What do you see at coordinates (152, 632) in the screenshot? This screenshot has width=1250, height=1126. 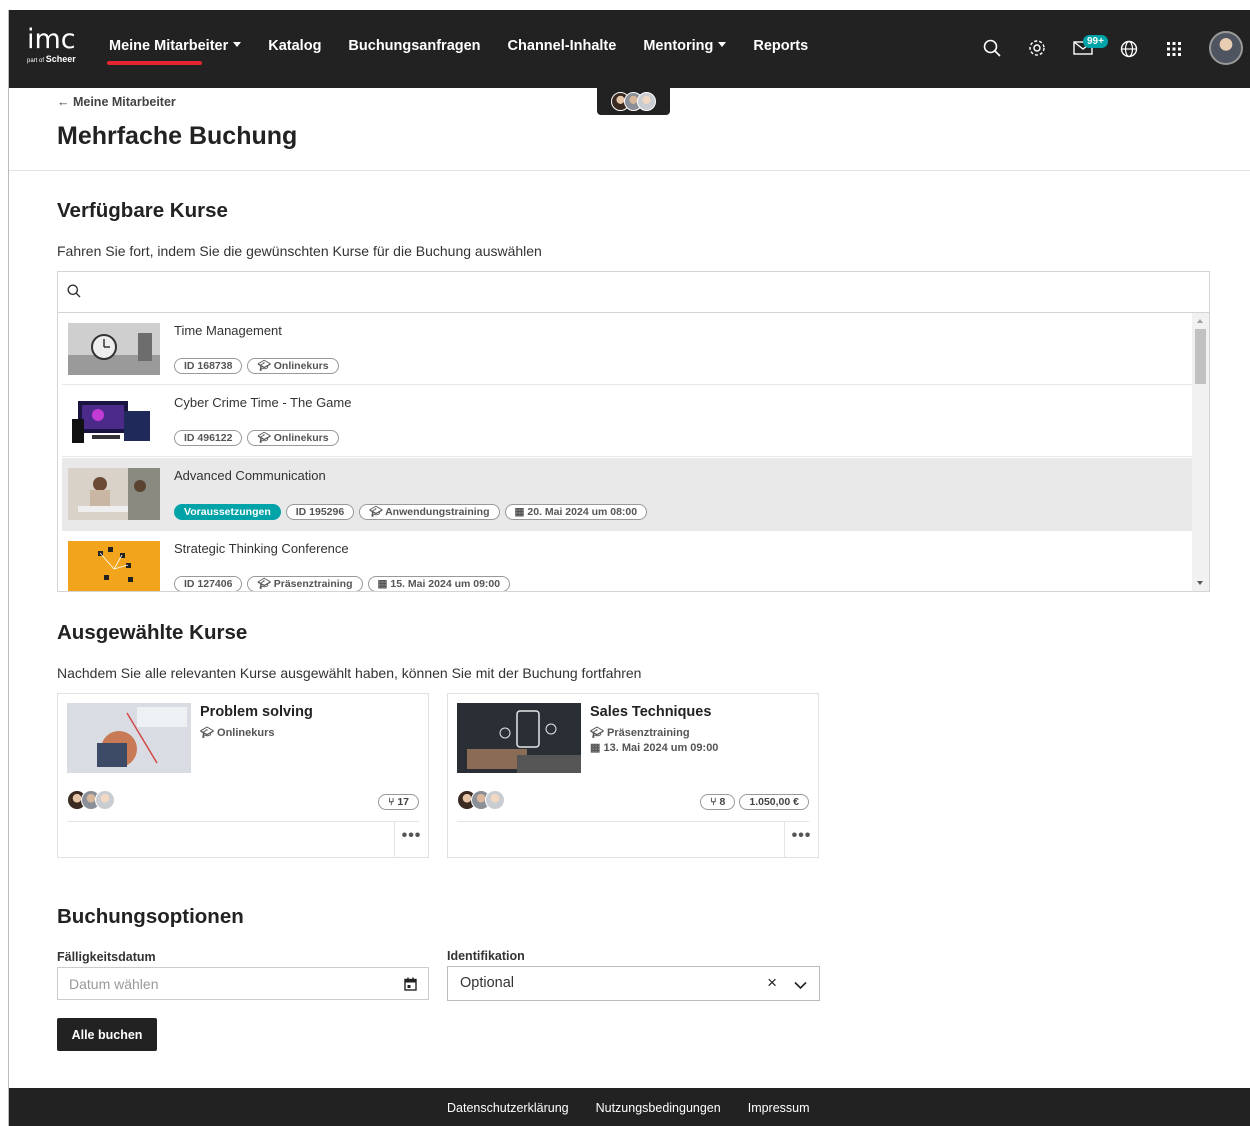 I see `selected-courses-heading: Ausgewählte Kurse` at bounding box center [152, 632].